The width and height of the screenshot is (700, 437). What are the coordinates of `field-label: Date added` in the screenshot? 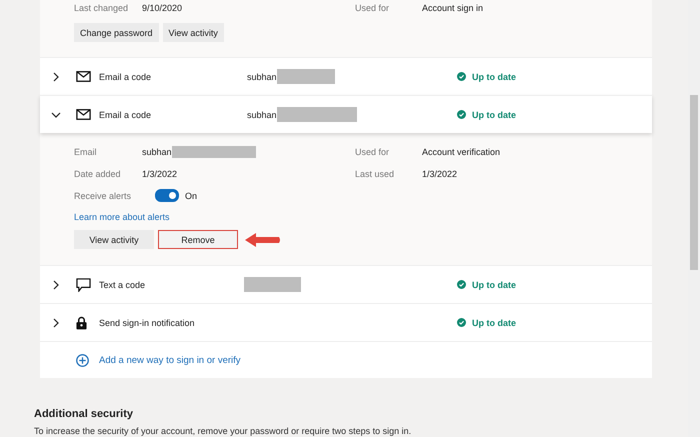 It's located at (98, 174).